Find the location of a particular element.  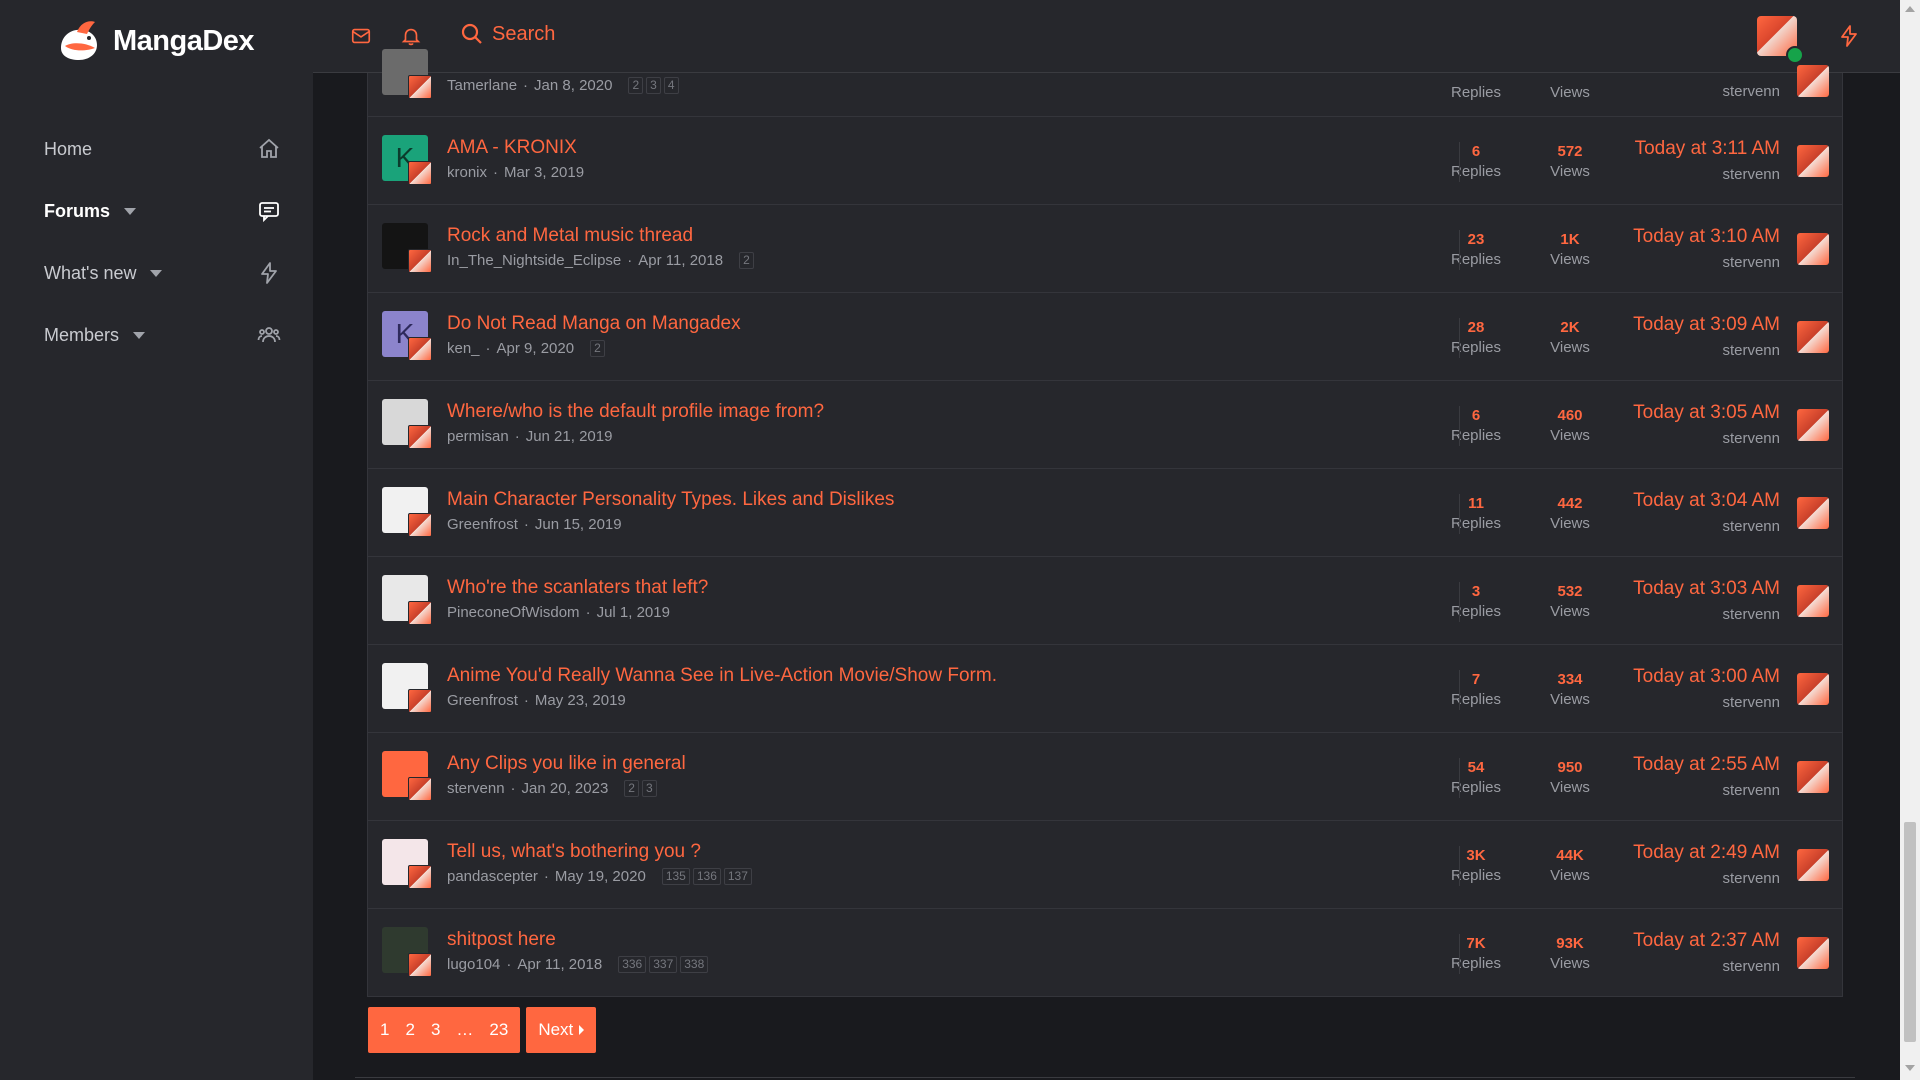

next-page-button: Next is located at coordinates (561, 1030).